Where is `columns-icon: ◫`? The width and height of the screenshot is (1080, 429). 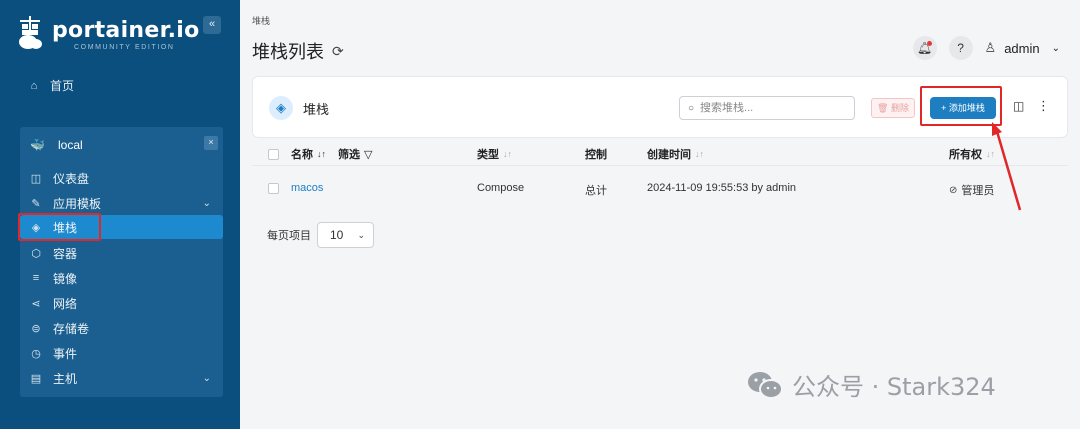
columns-icon: ◫ is located at coordinates (1018, 106).